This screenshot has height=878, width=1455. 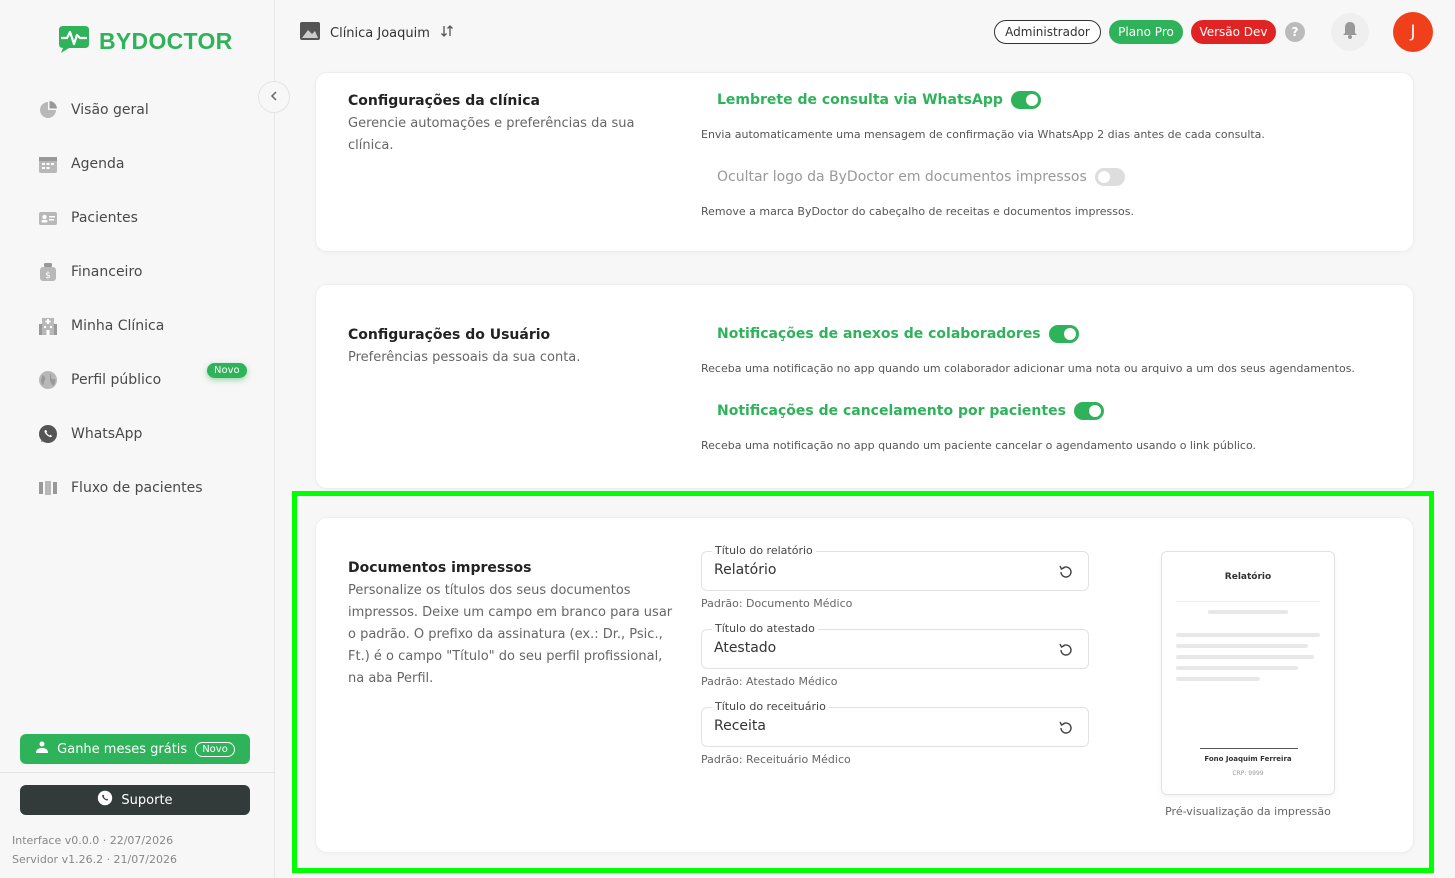 I want to click on reset-certificate-title-button, so click(x=1066, y=650).